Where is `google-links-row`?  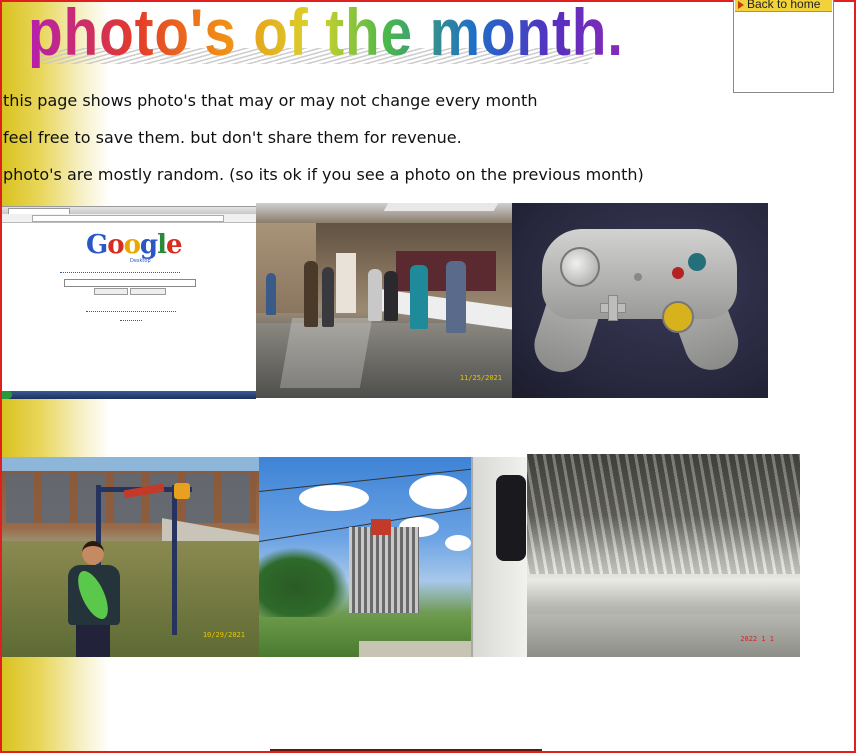 google-links-row is located at coordinates (120, 274).